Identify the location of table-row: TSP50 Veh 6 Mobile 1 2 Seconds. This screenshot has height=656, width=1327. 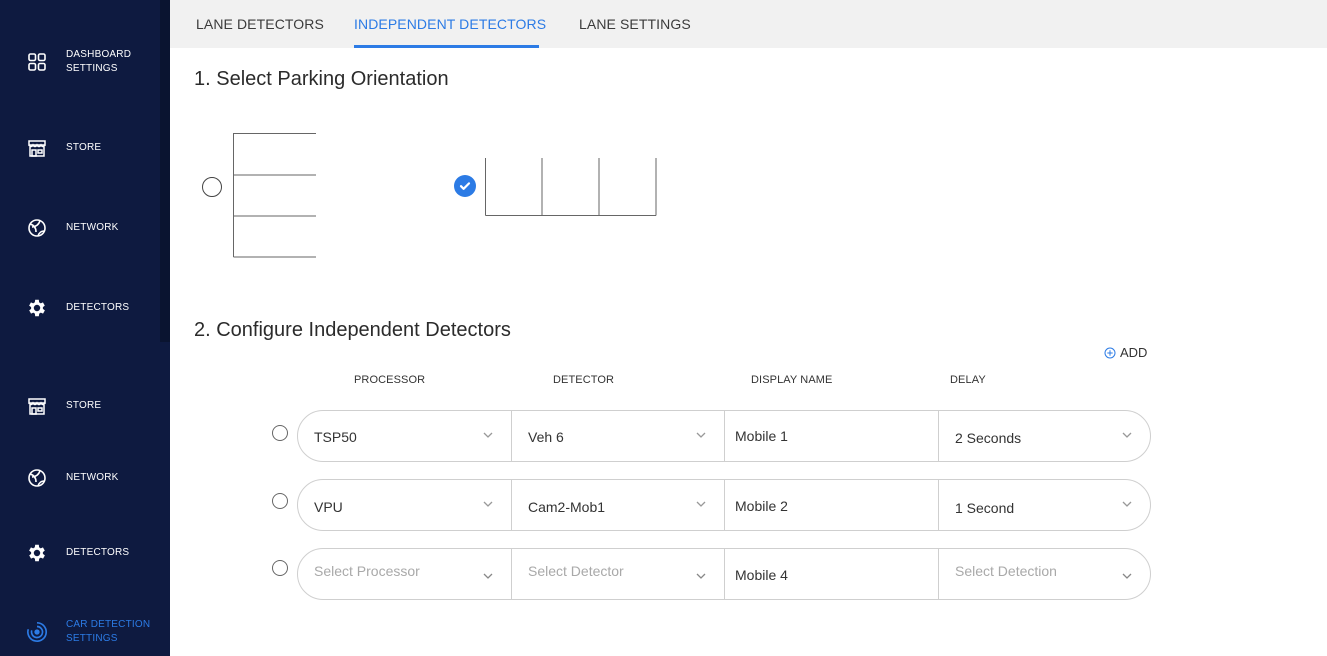
(724, 436).